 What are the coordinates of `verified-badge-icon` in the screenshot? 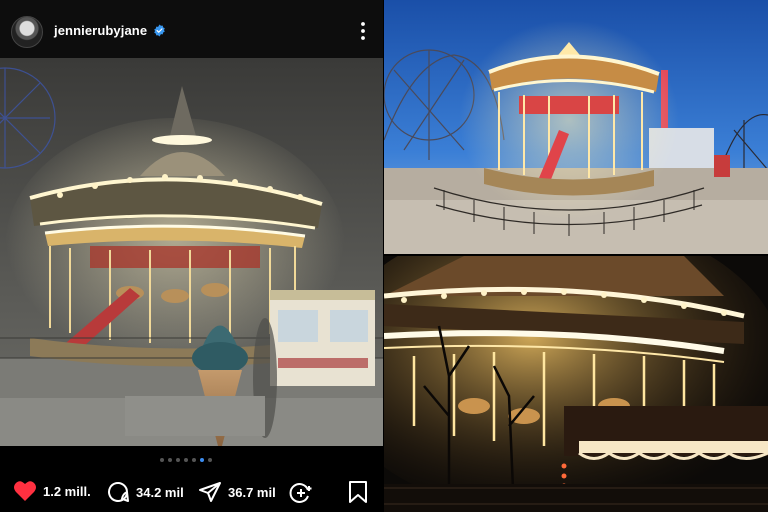 It's located at (159, 30).